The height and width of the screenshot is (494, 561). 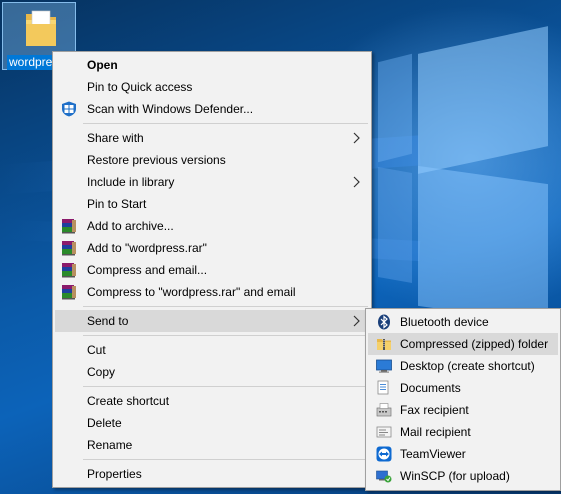 What do you see at coordinates (212, 423) in the screenshot?
I see `menu-item-delete: Delete` at bounding box center [212, 423].